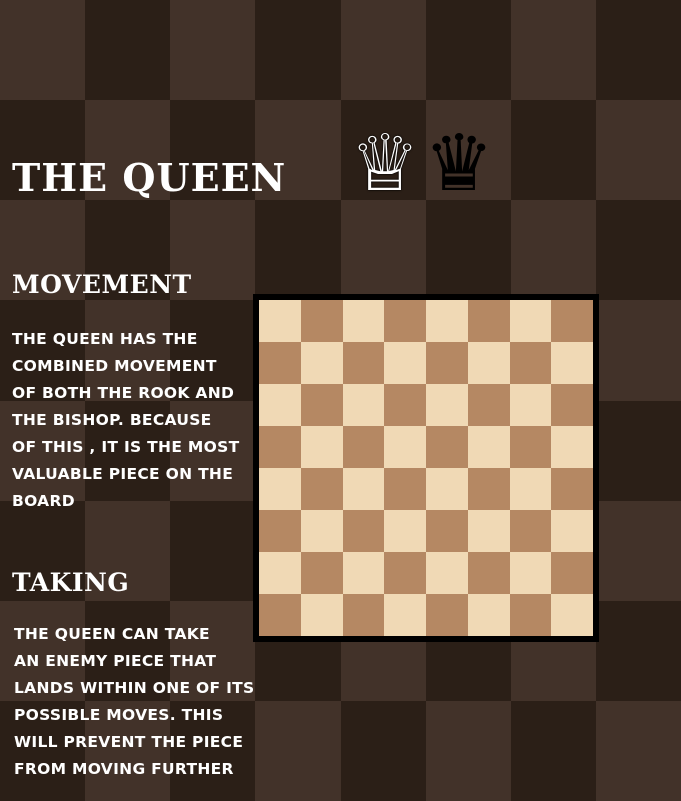  I want to click on movement-line: of this , it is the most, so click(126, 447).